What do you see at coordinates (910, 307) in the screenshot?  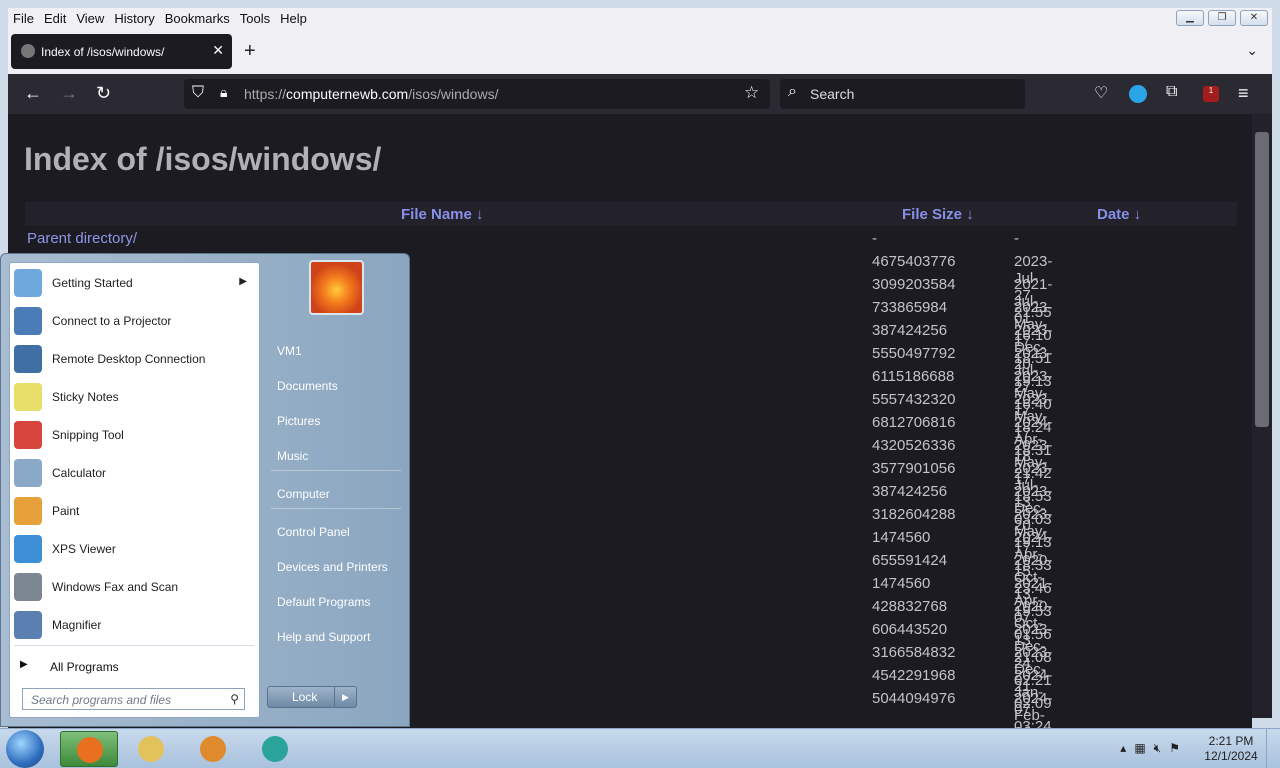 I see `row-file-size: 733865984` at bounding box center [910, 307].